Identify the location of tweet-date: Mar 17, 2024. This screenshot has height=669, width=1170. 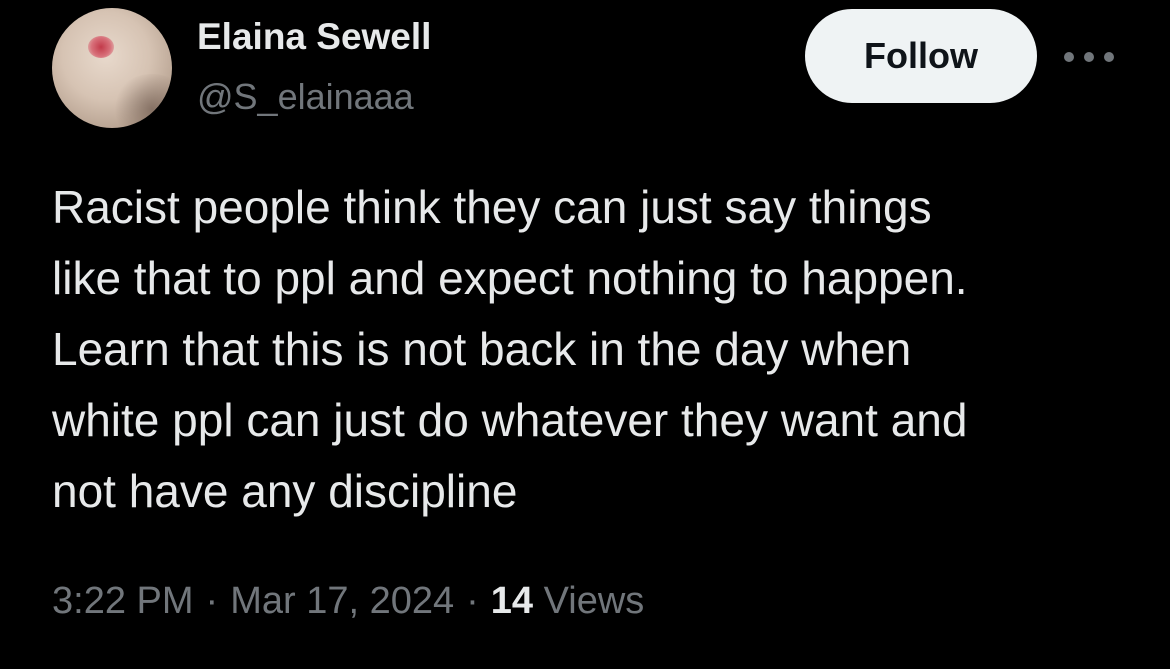
(342, 601).